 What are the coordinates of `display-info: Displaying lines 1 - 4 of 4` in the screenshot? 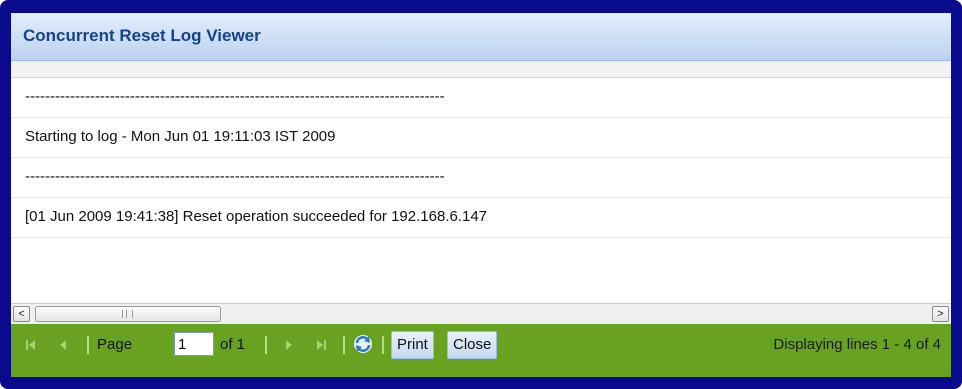 It's located at (857, 344).